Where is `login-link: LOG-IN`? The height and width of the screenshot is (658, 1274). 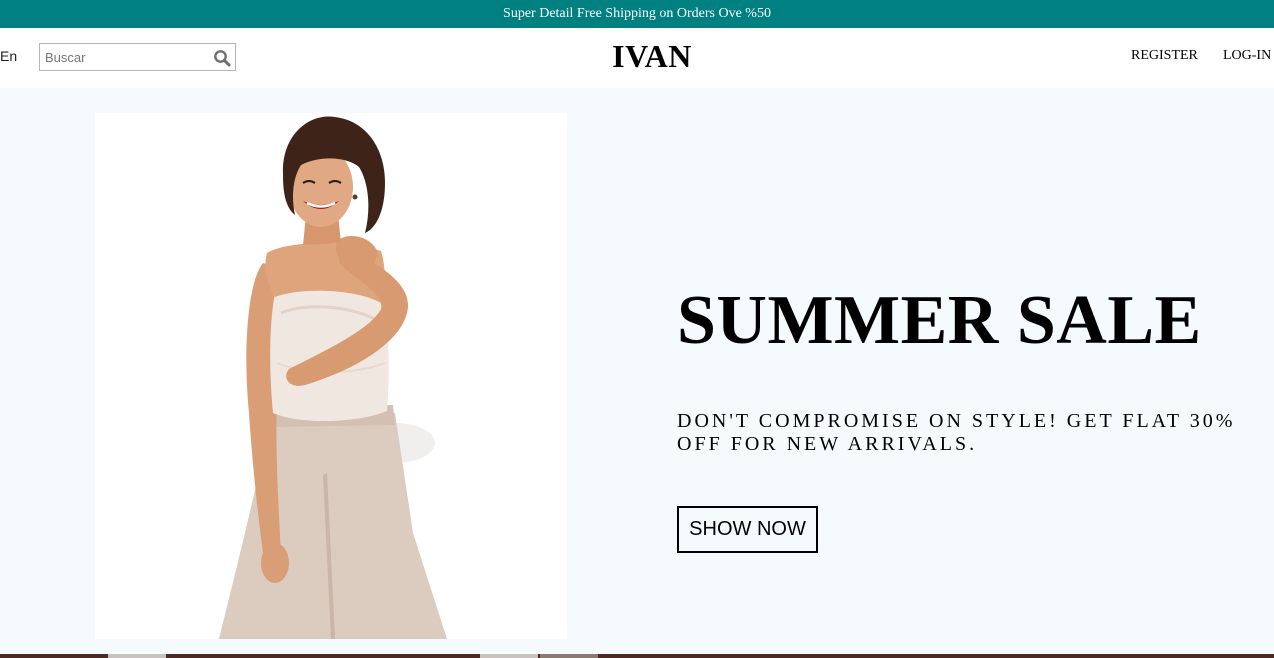 login-link: LOG-IN is located at coordinates (1247, 56).